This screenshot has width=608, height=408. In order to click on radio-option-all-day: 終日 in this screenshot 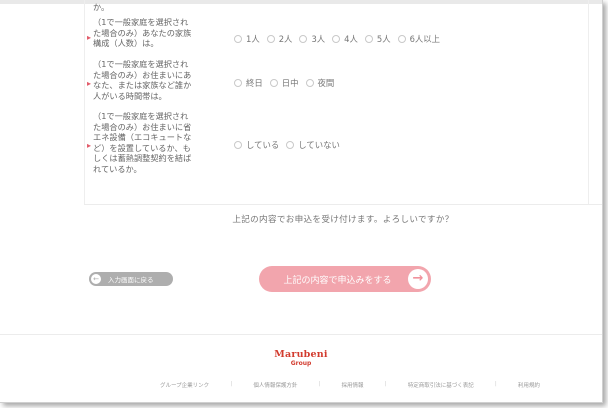, I will do `click(248, 83)`.